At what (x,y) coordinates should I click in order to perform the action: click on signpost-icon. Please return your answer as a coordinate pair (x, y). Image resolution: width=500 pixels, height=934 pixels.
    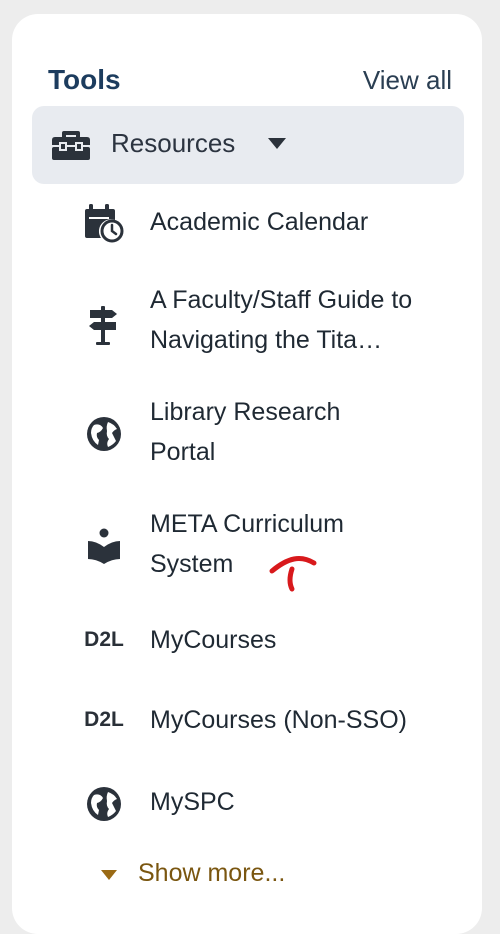
    Looking at the image, I should click on (104, 324).